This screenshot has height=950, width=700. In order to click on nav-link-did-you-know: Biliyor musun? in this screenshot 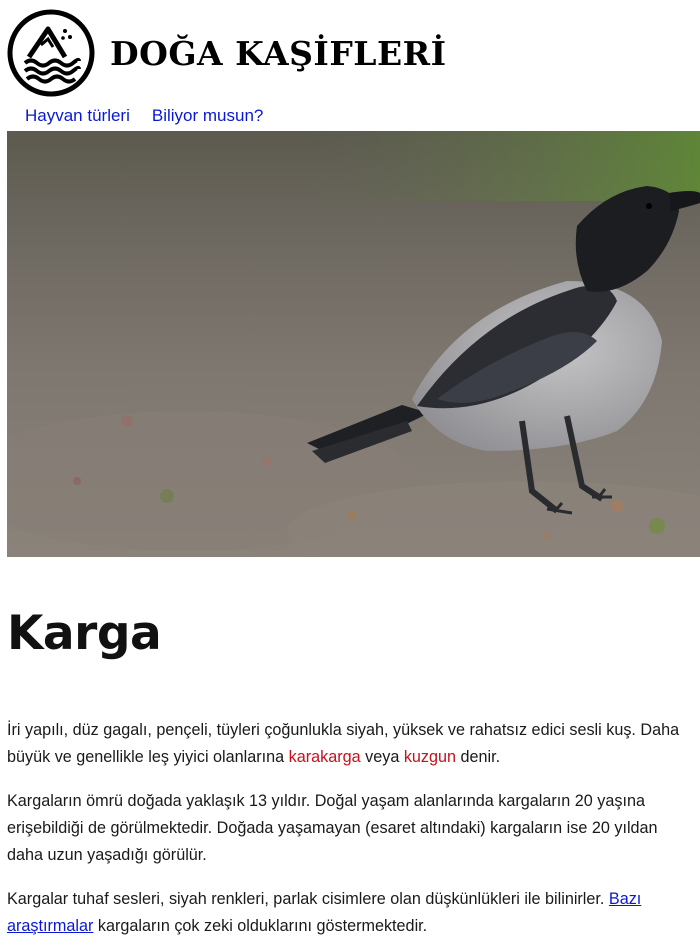, I will do `click(208, 116)`.